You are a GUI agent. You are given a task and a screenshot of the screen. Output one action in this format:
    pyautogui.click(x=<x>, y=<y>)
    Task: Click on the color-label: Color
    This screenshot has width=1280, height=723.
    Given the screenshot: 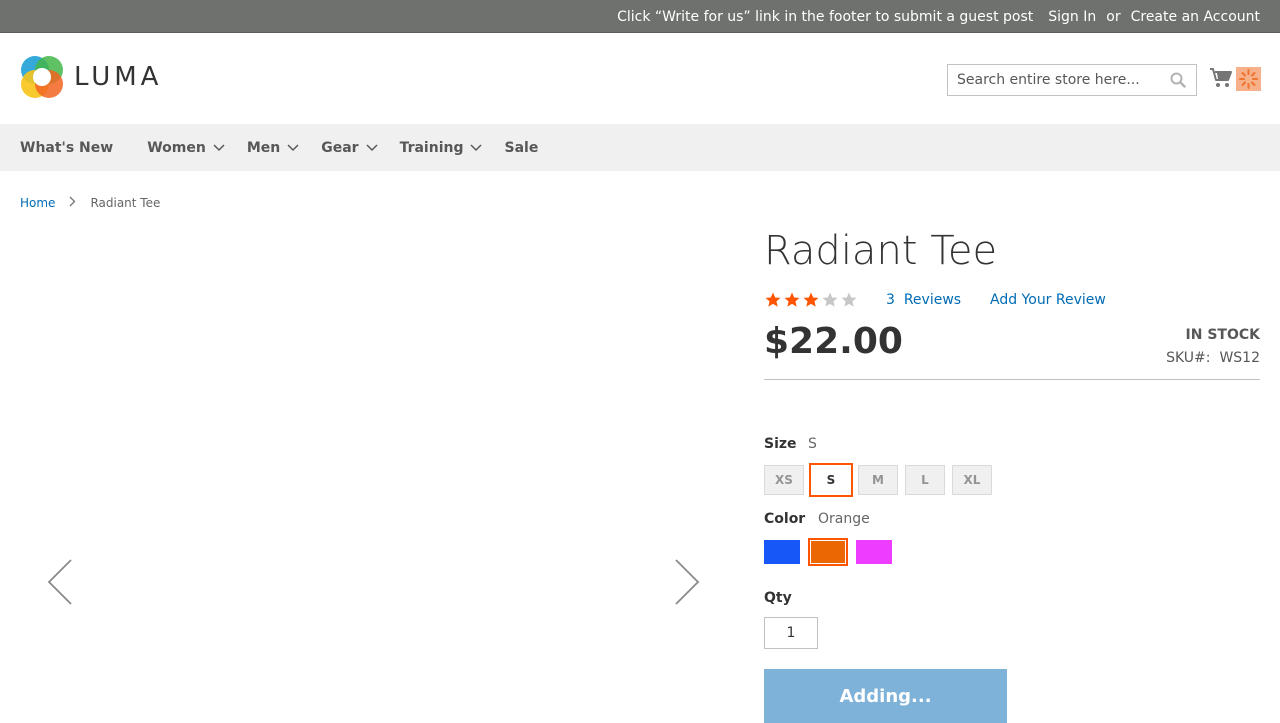 What is the action you would take?
    pyautogui.click(x=785, y=519)
    